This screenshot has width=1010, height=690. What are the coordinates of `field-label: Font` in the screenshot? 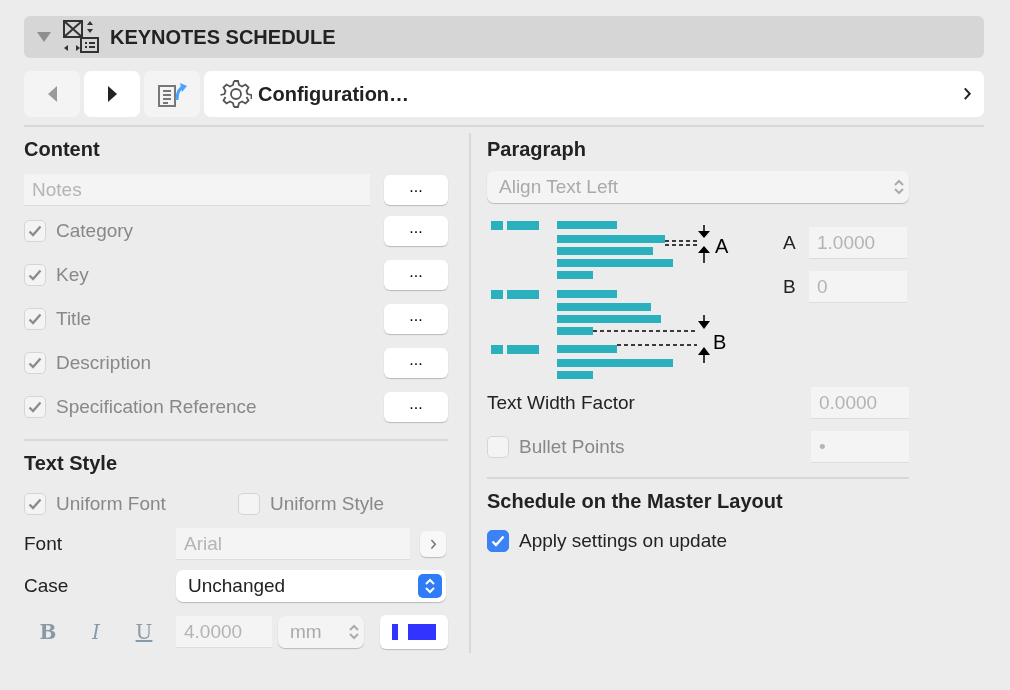 It's located at (44, 543).